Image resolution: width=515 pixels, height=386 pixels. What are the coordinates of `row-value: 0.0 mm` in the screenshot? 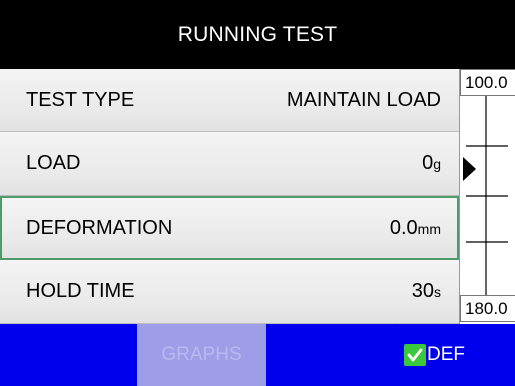 It's located at (415, 228).